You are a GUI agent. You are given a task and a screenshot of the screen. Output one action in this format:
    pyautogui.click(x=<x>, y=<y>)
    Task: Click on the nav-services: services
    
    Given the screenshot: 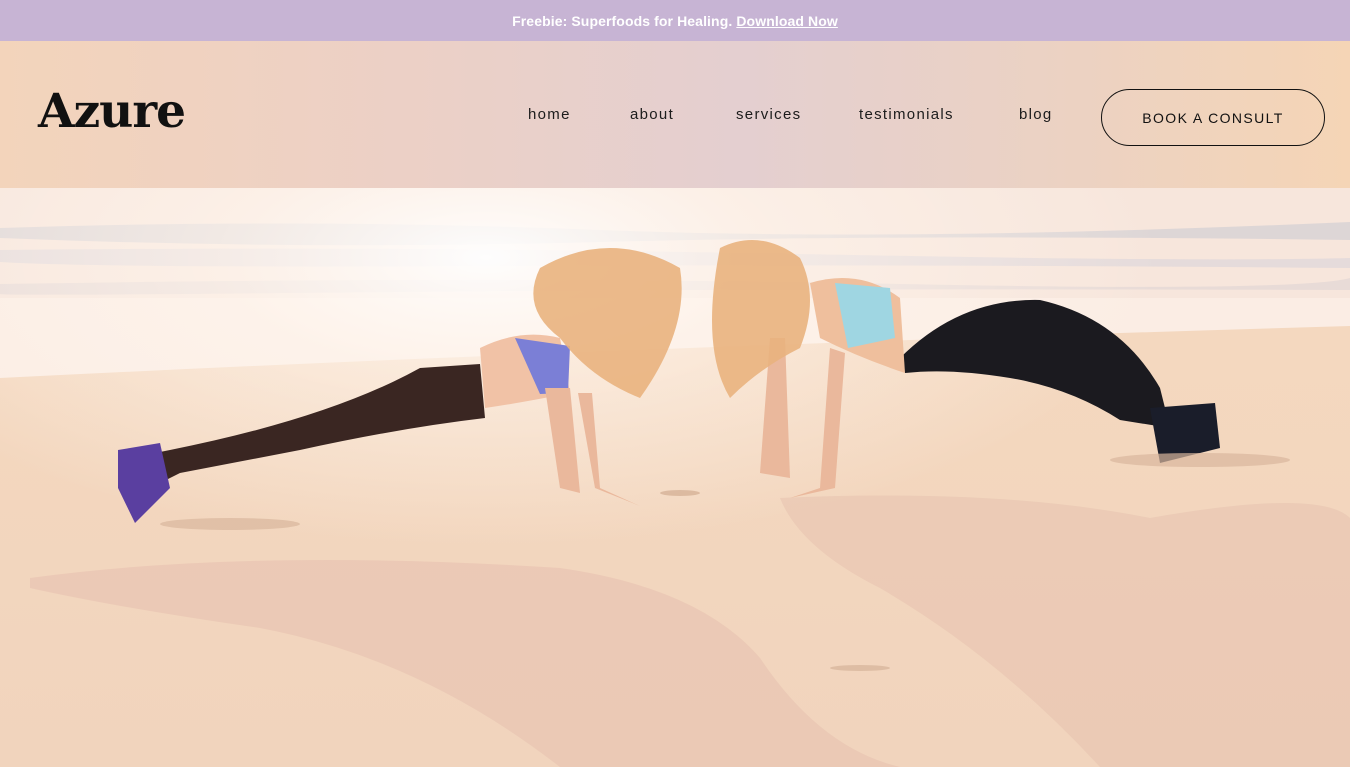 What is the action you would take?
    pyautogui.click(x=768, y=114)
    